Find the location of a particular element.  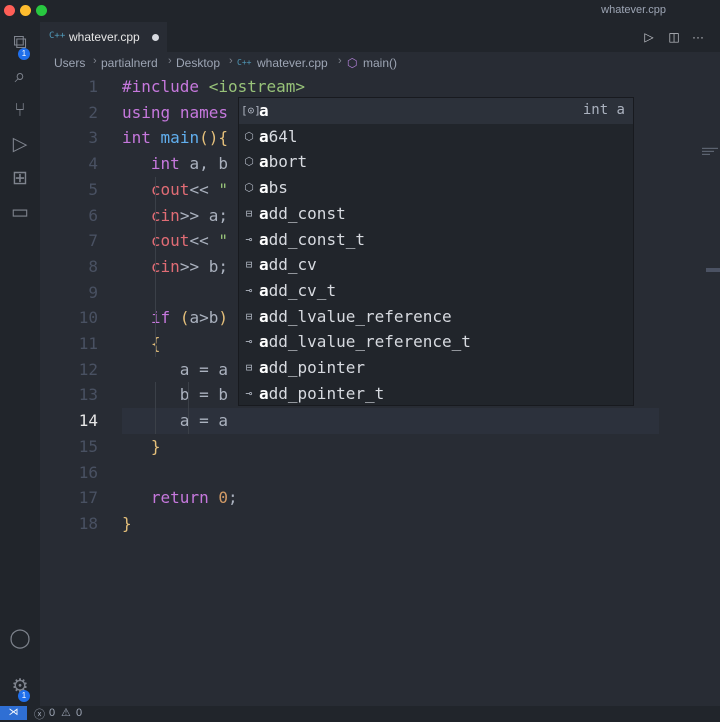

minimize-window-button is located at coordinates (25, 10).